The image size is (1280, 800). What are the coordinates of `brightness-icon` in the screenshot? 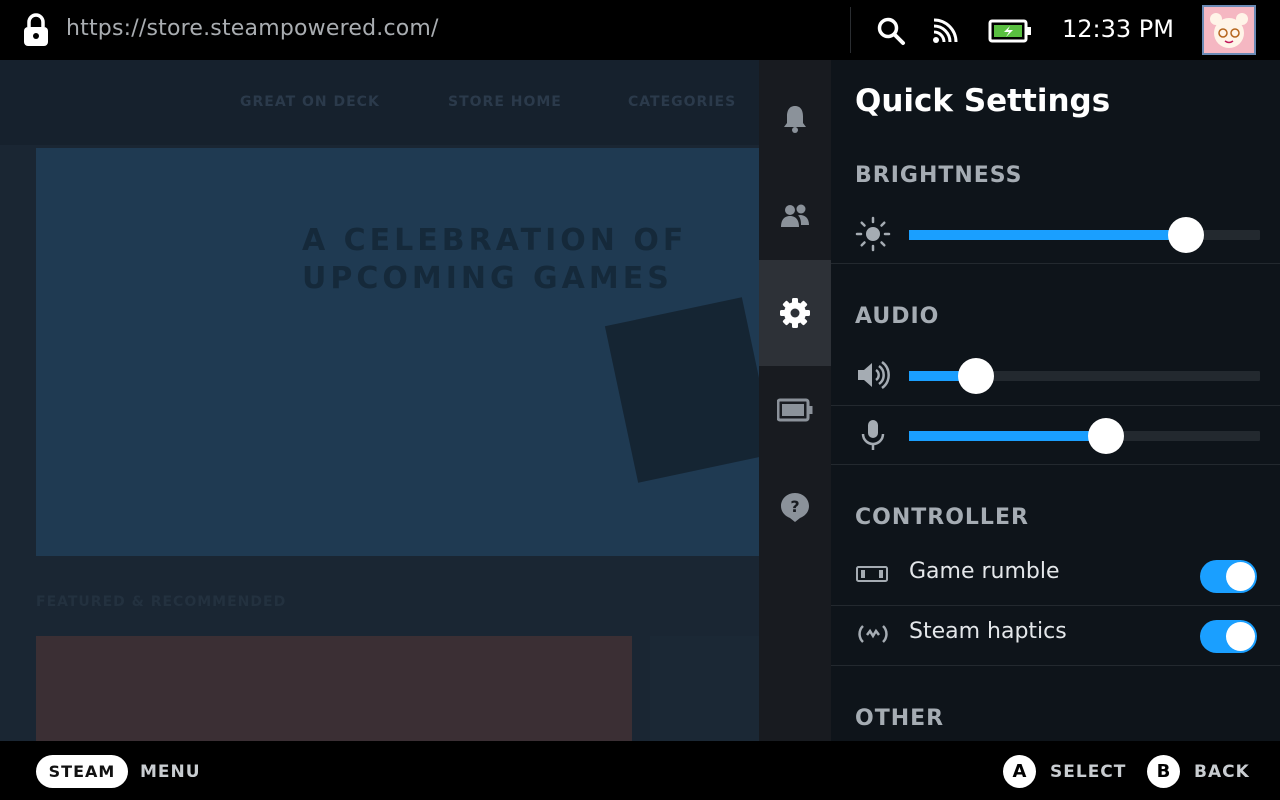 It's located at (873, 234).